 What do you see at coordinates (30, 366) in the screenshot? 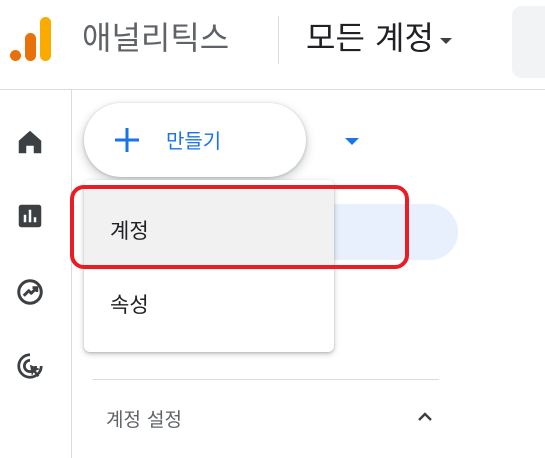
I see `advertising-icon` at bounding box center [30, 366].